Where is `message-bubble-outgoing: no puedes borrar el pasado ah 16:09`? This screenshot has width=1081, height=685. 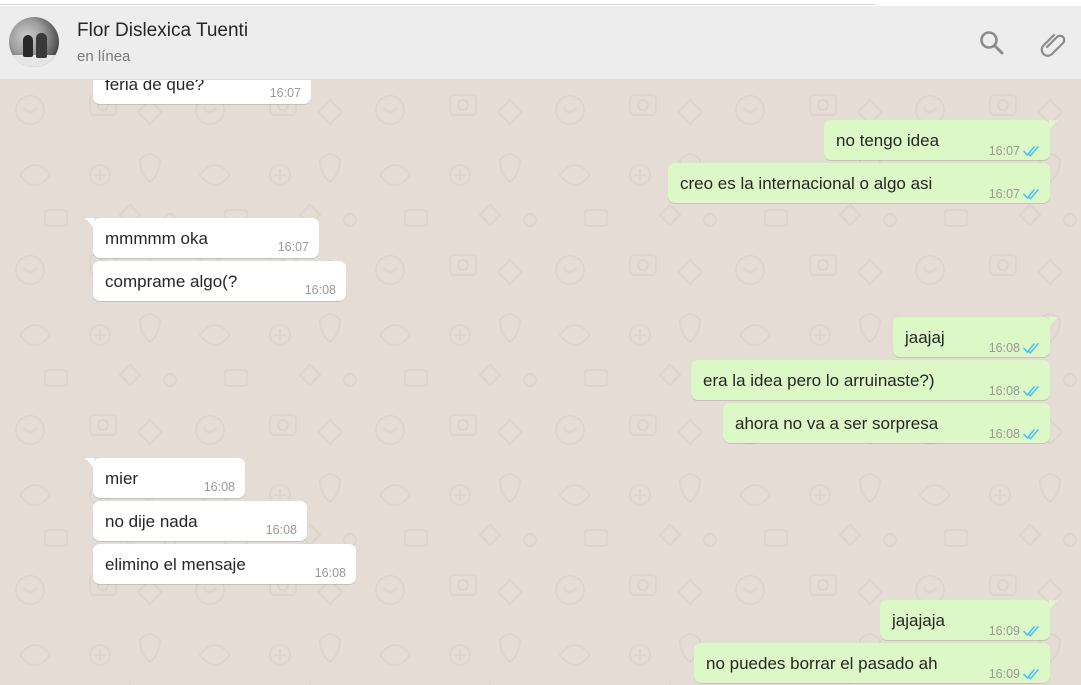 message-bubble-outgoing: no puedes borrar el pasado ah 16:09 is located at coordinates (872, 663).